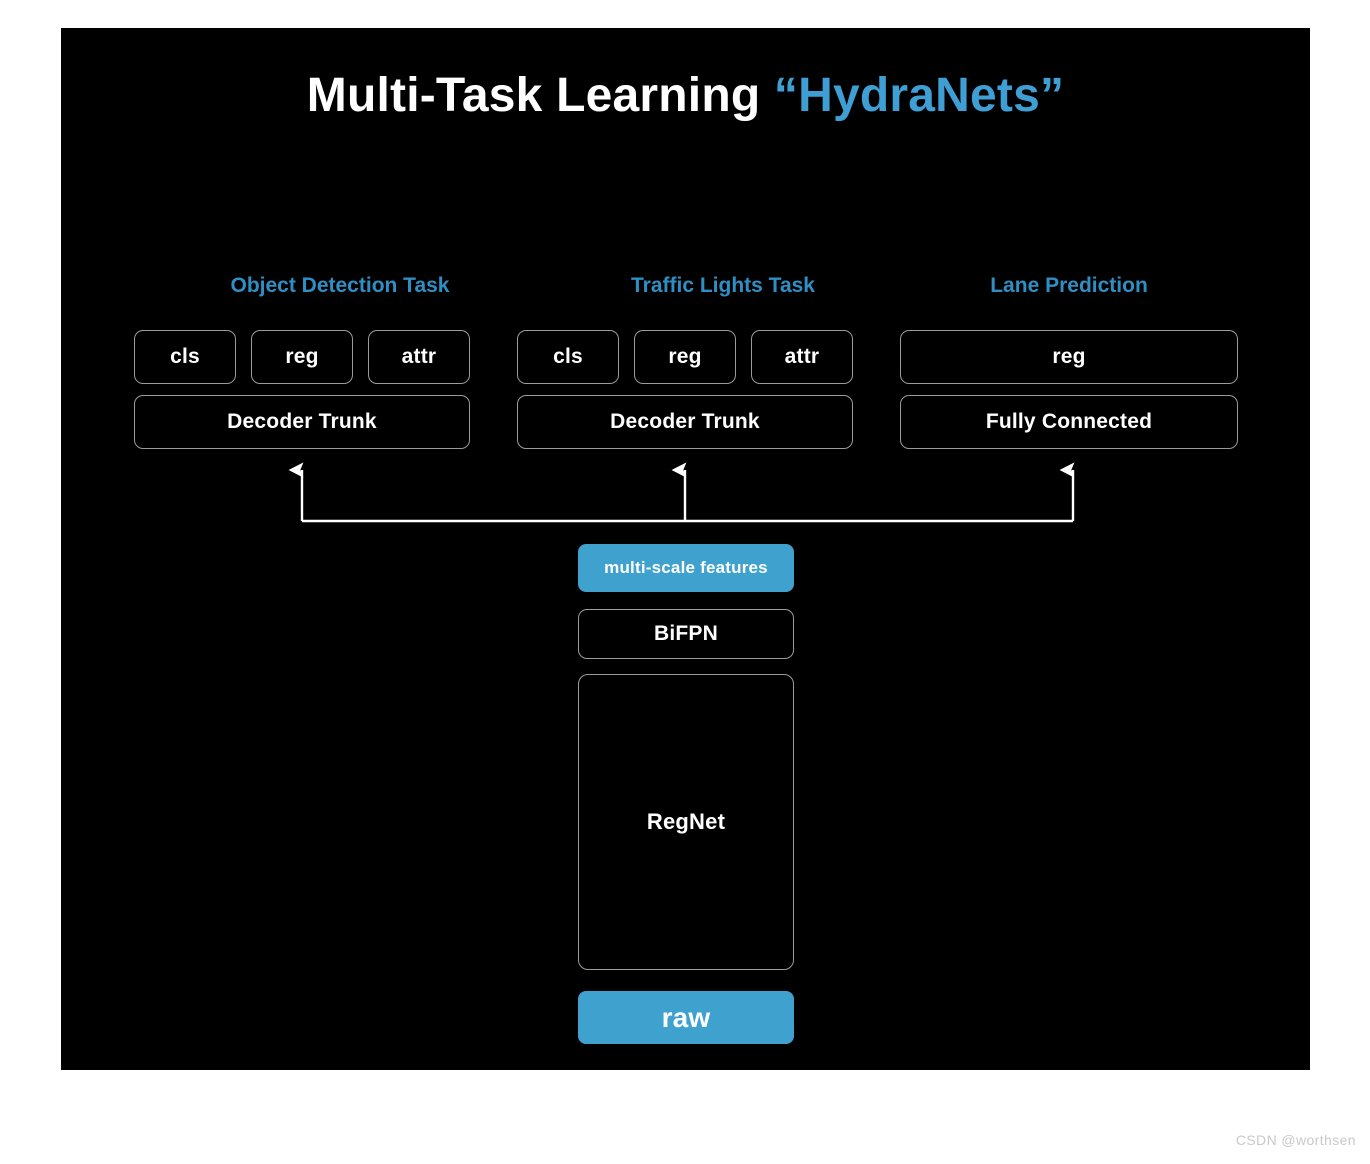 The width and height of the screenshot is (1370, 1164). What do you see at coordinates (1069, 357) in the screenshot?
I see `head-box-lane-prediction-reg: reg` at bounding box center [1069, 357].